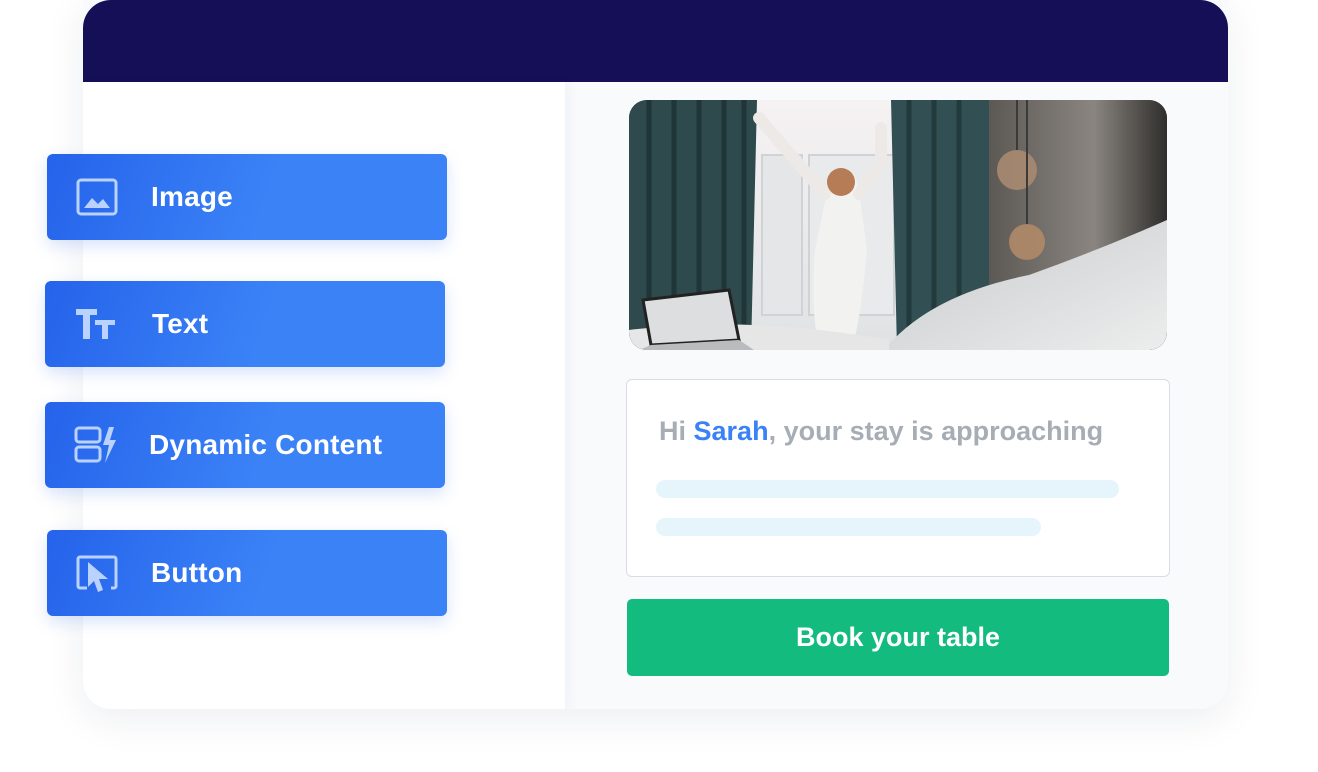 This screenshot has width=1318, height=772. What do you see at coordinates (180, 323) in the screenshot?
I see `text-block-label: Text` at bounding box center [180, 323].